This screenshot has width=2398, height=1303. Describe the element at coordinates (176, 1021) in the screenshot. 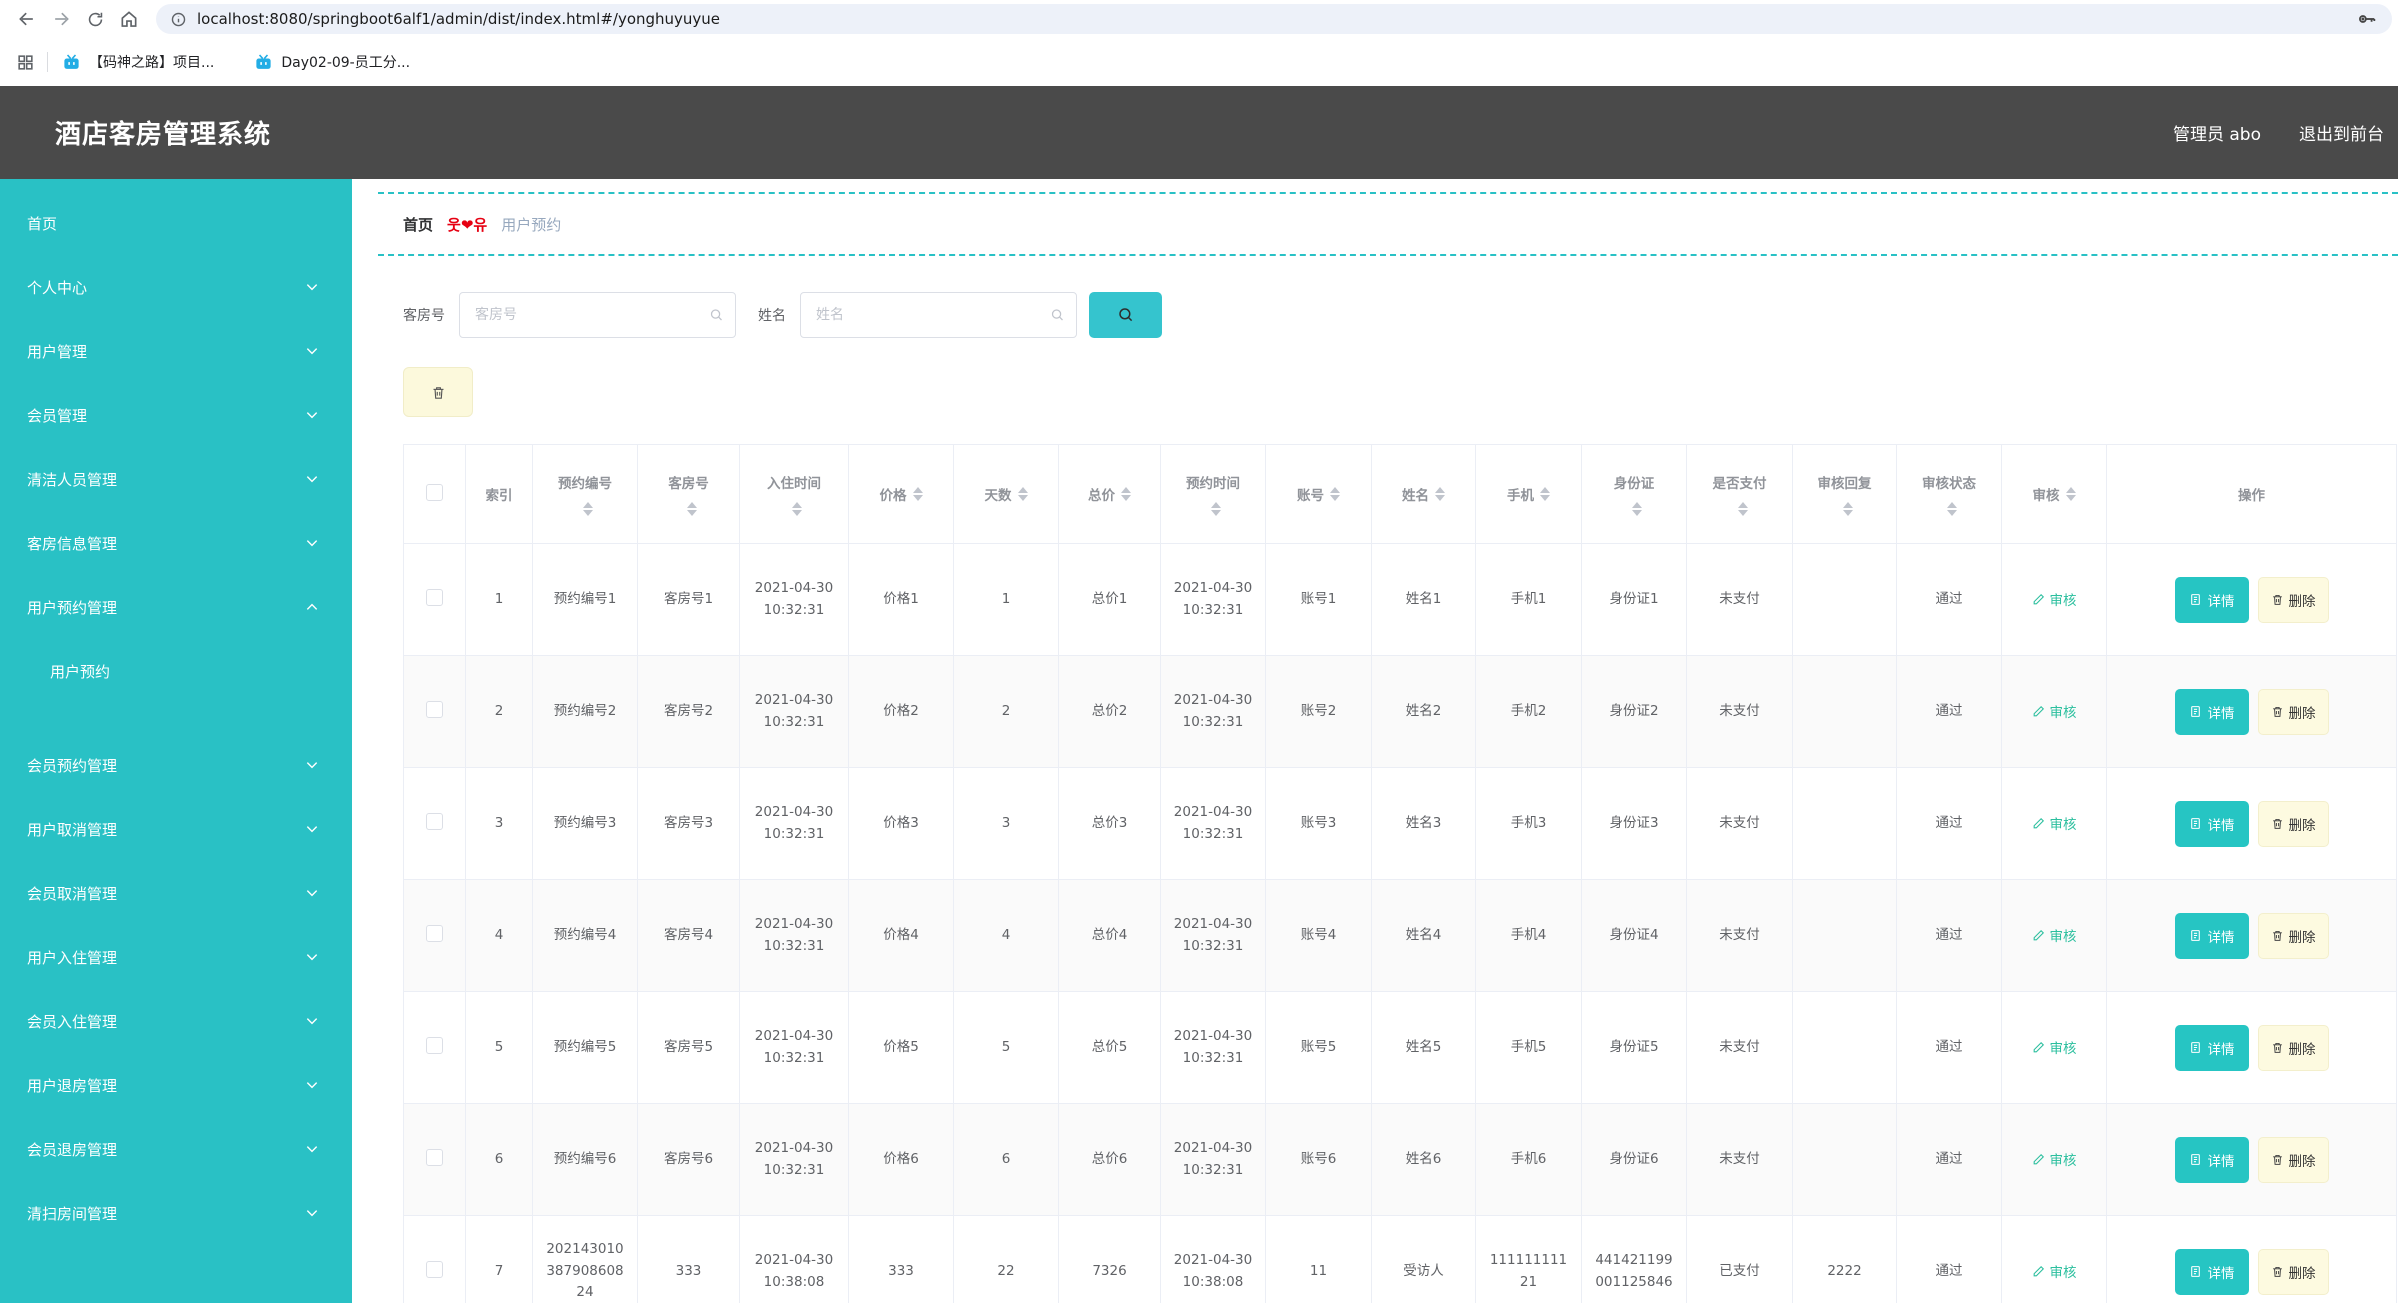

I see `sidebar-item: 会员入住管理` at that location.